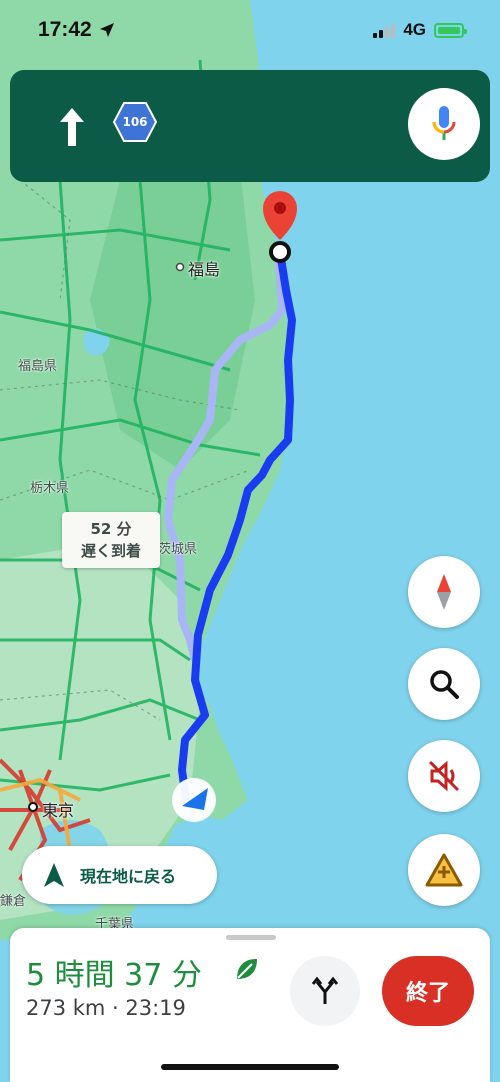 This screenshot has height=1082, width=500. Describe the element at coordinates (194, 800) in the screenshot. I see `current-location-marker` at that location.